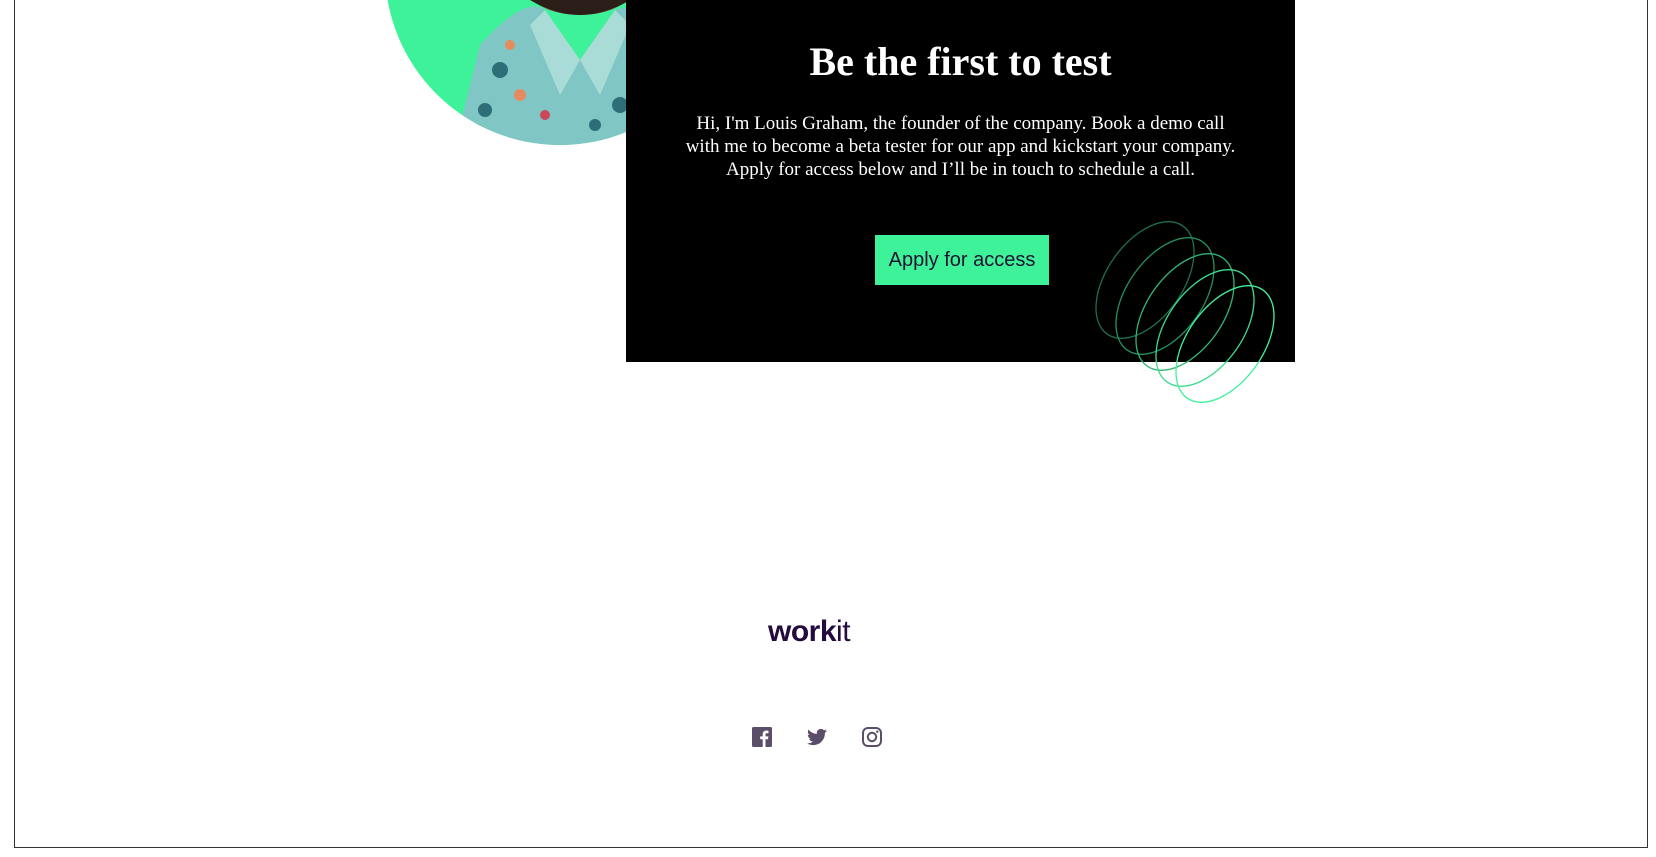 The width and height of the screenshot is (1656, 857). I want to click on social-links, so click(825, 738).